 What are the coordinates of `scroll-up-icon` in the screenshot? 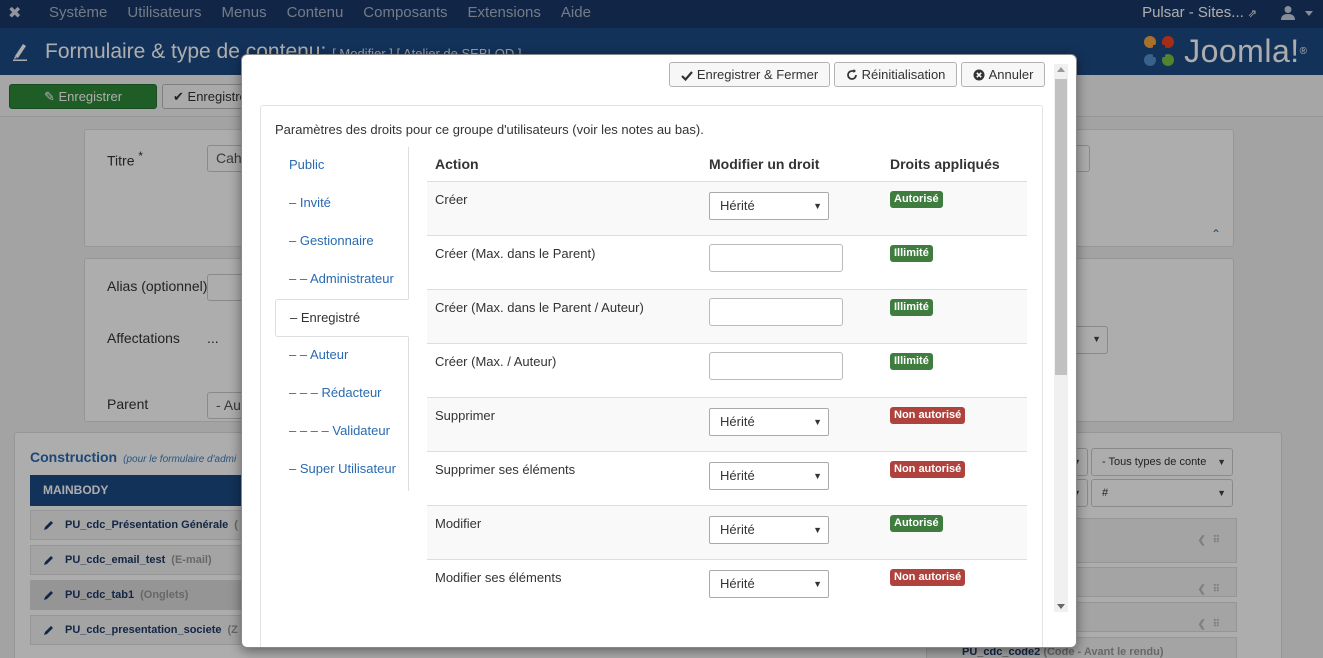 It's located at (1061, 69).